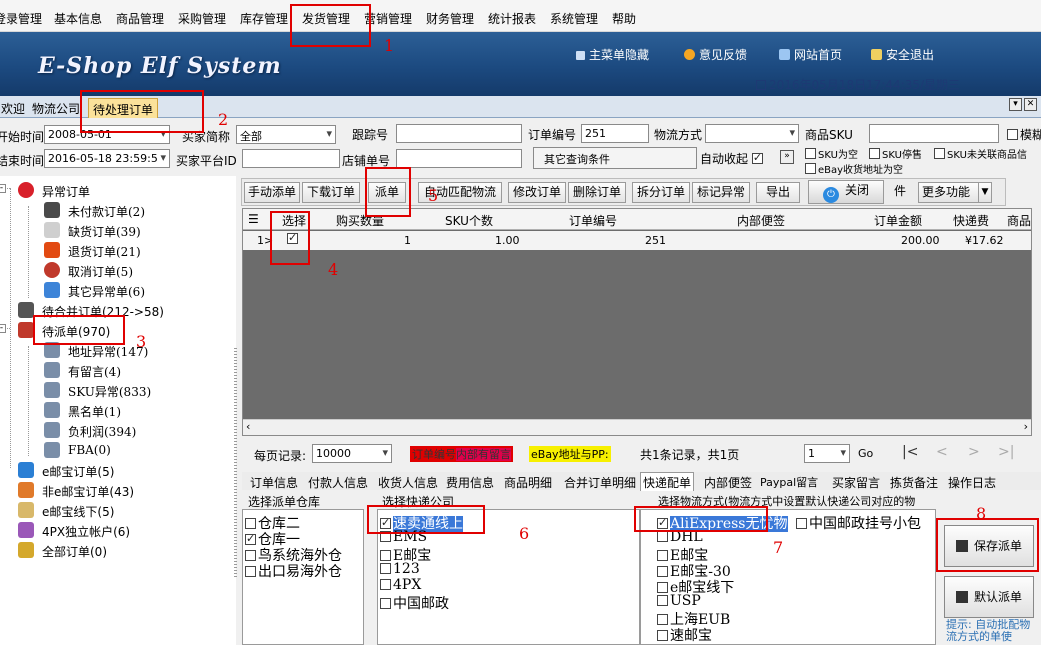 The width and height of the screenshot is (1041, 645). Describe the element at coordinates (470, 482) in the screenshot. I see `tab-fee-info: 费用信息` at that location.